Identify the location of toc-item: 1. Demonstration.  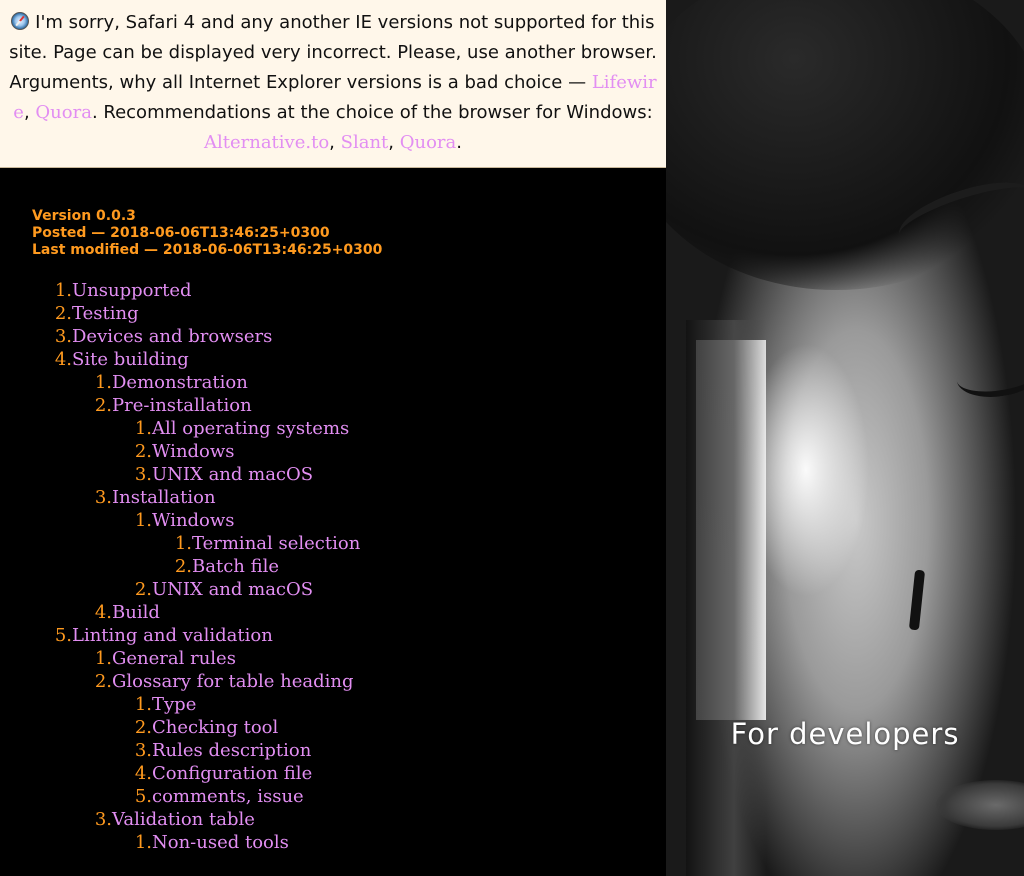
(196, 382).